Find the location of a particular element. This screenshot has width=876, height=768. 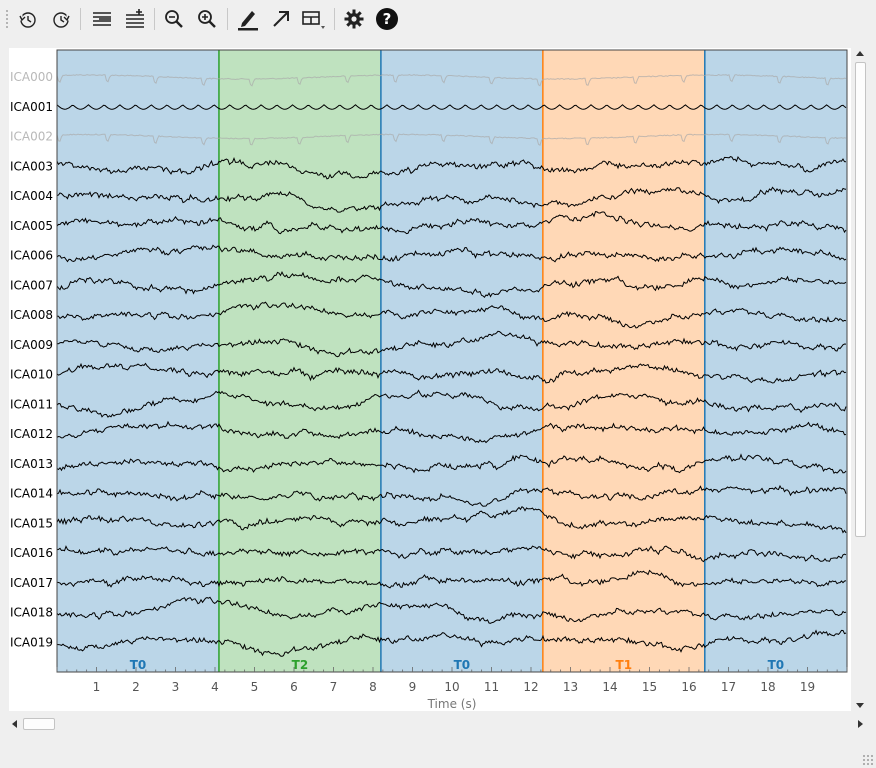

x-axis-ticks: 1 2 3 4 5 6 7 8 9 10 11 12 13 14 15 16 17 18 19 is located at coordinates (452, 680).